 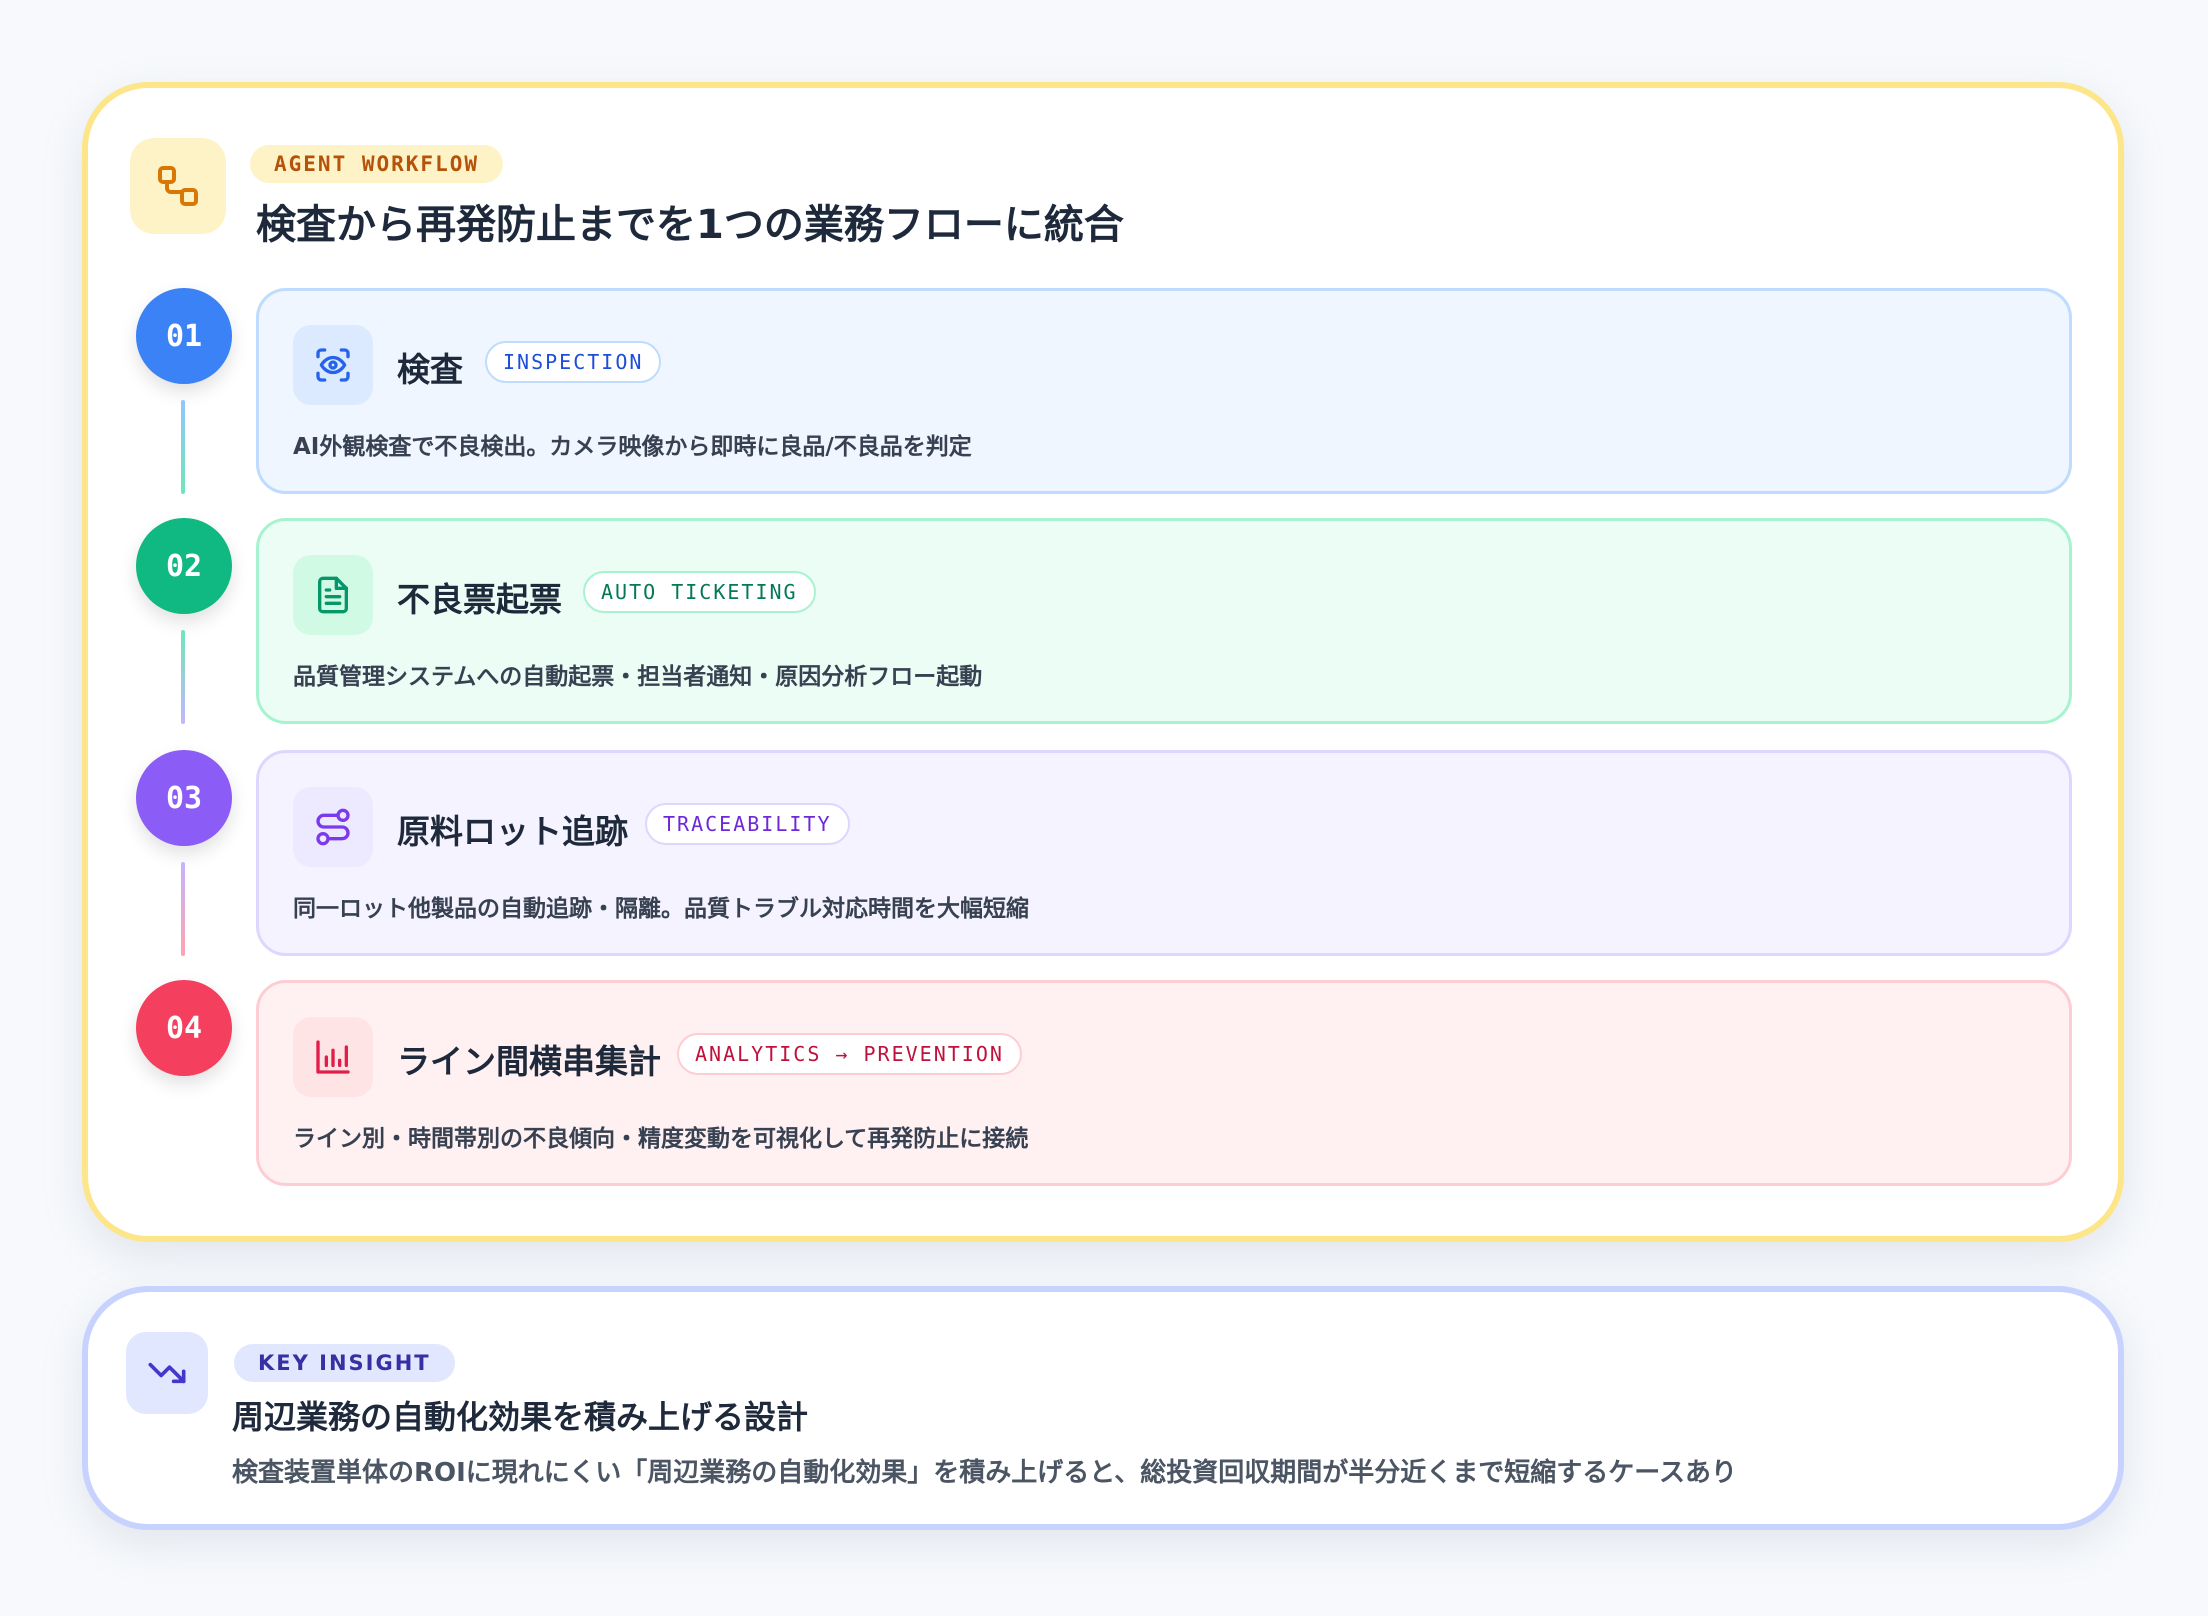 I want to click on step-tag: INSPECTION, so click(x=573, y=362).